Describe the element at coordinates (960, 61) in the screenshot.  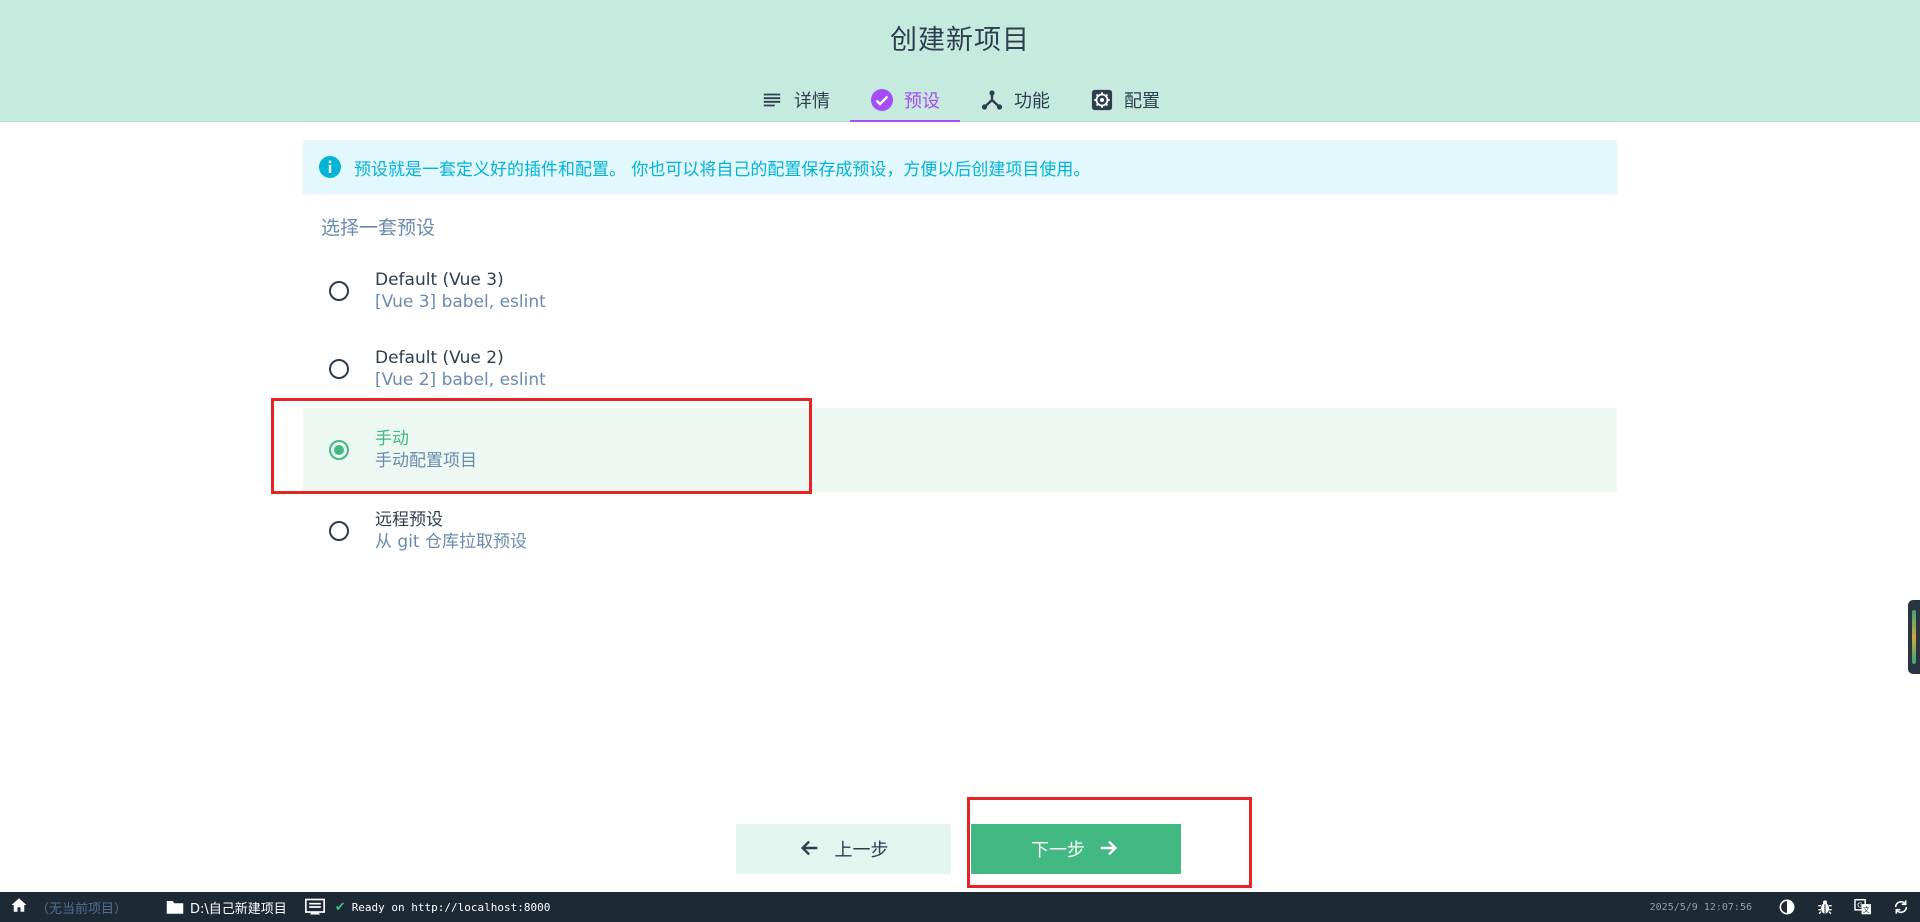
I see `header: 创建新项目 详情 预设 功能 配置` at that location.